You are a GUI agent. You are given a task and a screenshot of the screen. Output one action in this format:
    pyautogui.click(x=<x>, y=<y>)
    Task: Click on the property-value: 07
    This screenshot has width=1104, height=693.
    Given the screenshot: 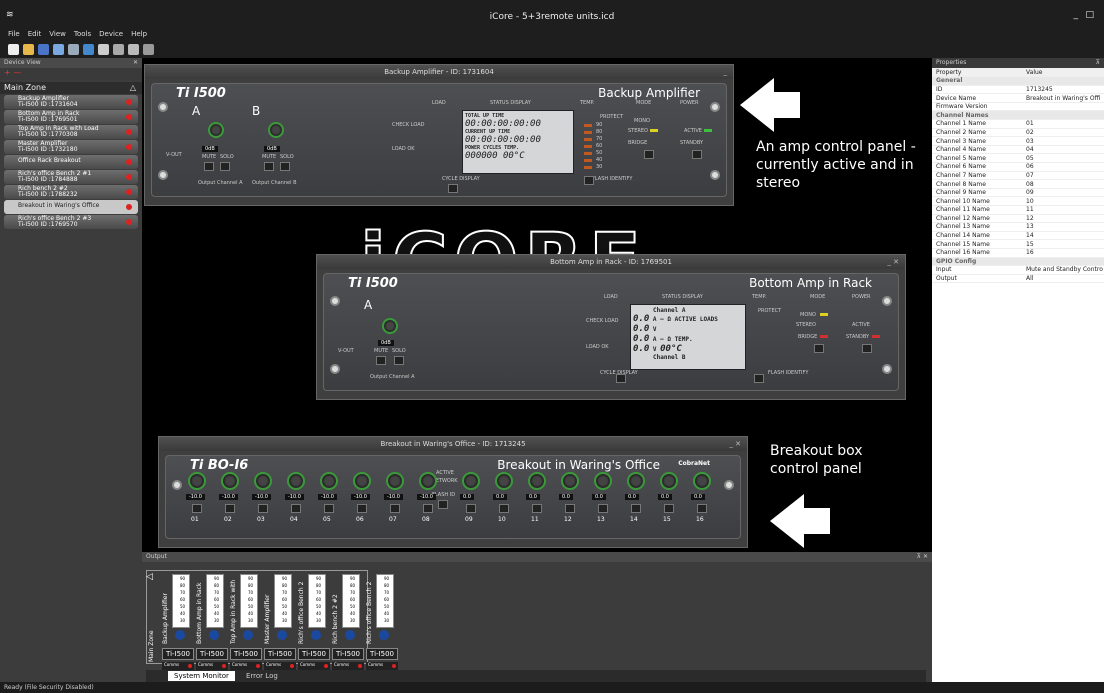 What is the action you would take?
    pyautogui.click(x=1063, y=176)
    